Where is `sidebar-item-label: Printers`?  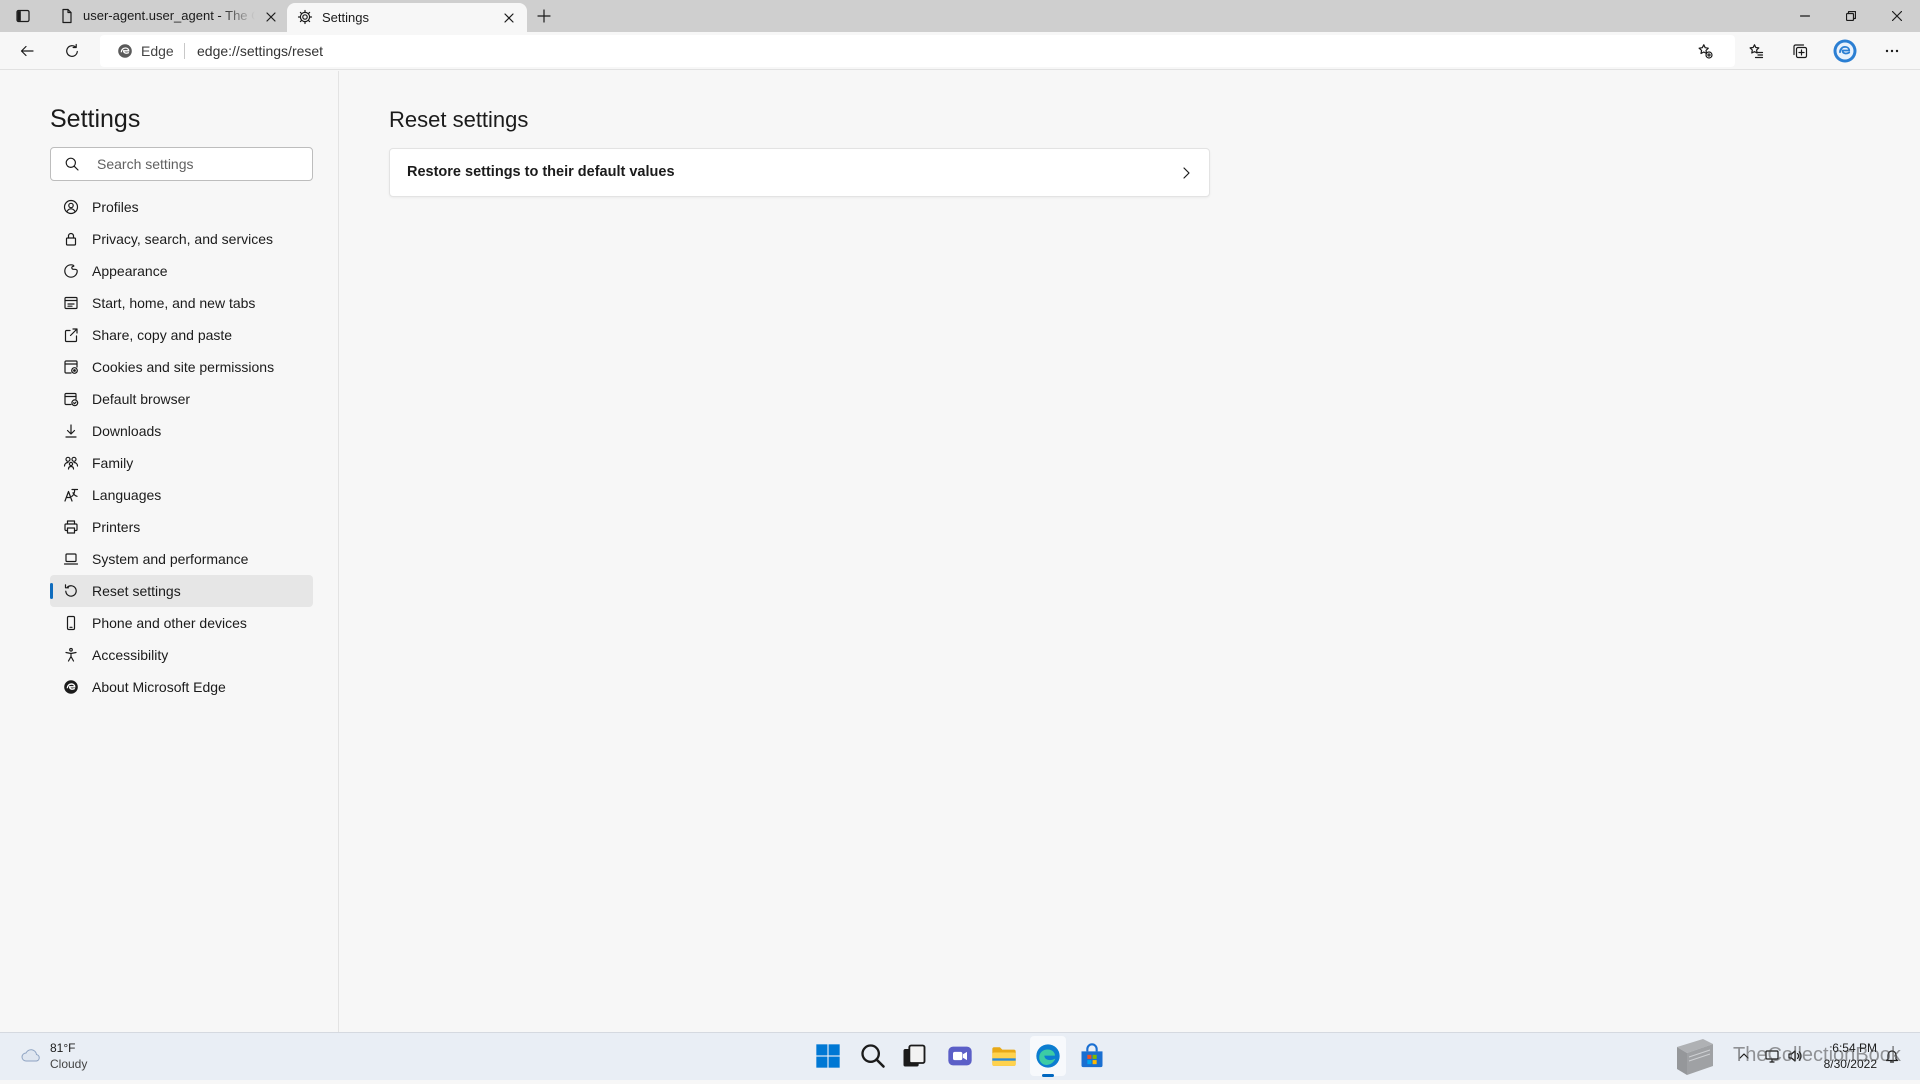 sidebar-item-label: Printers is located at coordinates (116, 527).